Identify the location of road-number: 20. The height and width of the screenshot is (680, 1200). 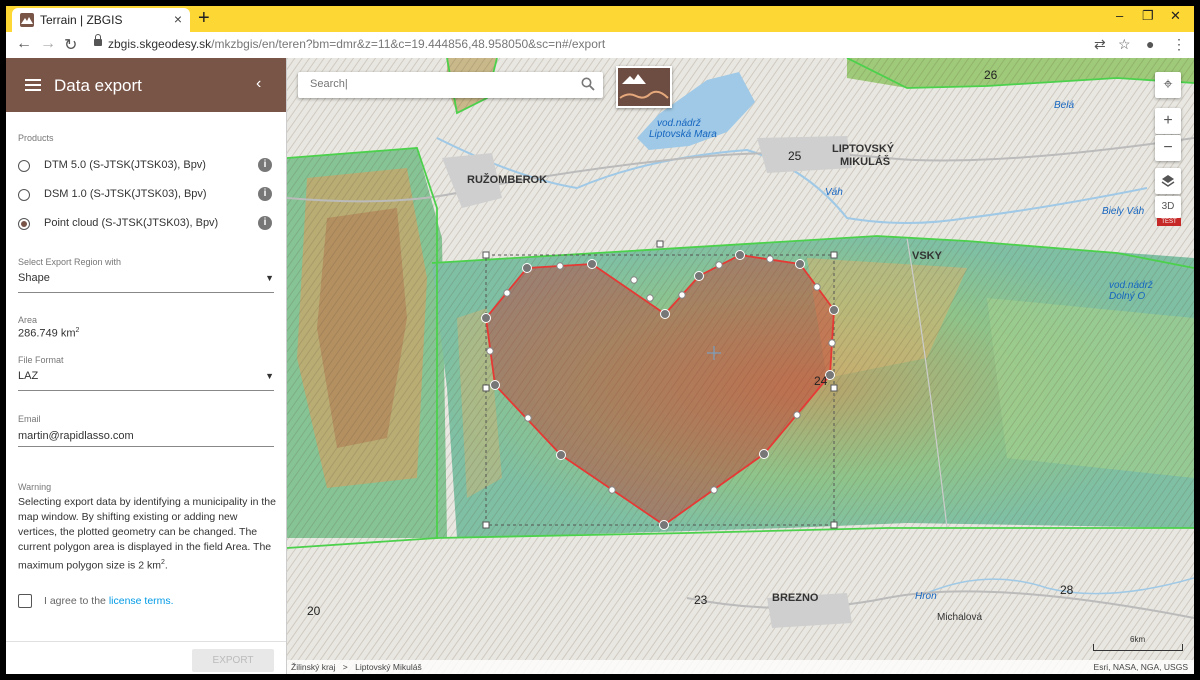
(314, 611).